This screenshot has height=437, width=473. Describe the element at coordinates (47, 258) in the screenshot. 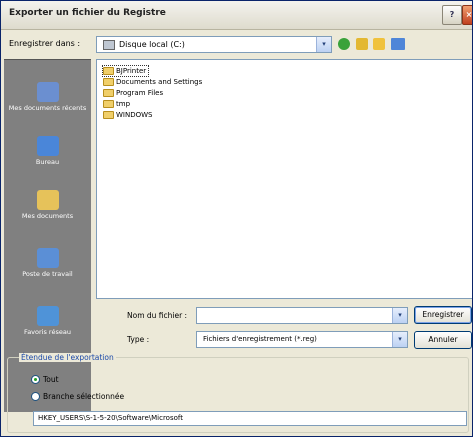

I see `my-computer-icon` at that location.